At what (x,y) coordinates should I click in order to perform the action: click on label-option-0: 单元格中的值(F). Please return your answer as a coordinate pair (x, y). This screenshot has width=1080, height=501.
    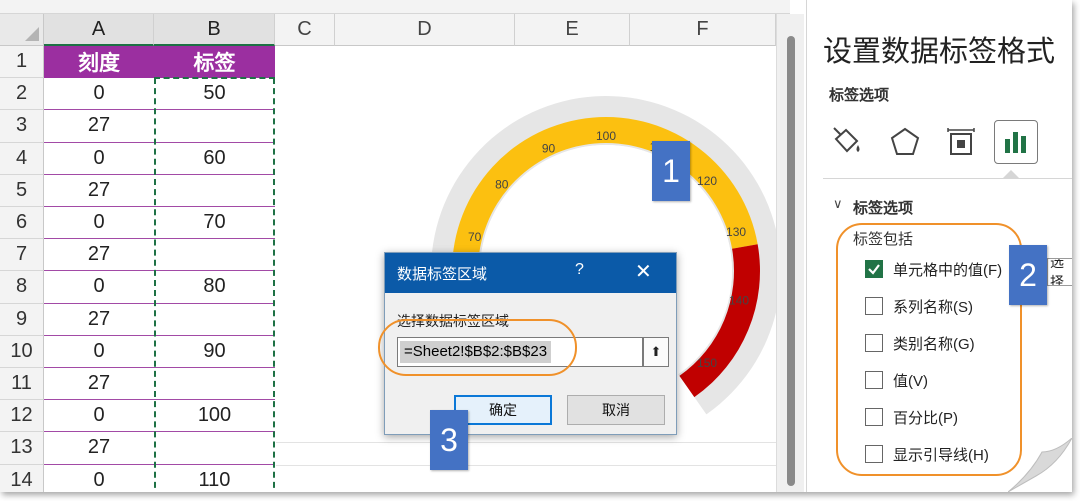
    Looking at the image, I should click on (933, 269).